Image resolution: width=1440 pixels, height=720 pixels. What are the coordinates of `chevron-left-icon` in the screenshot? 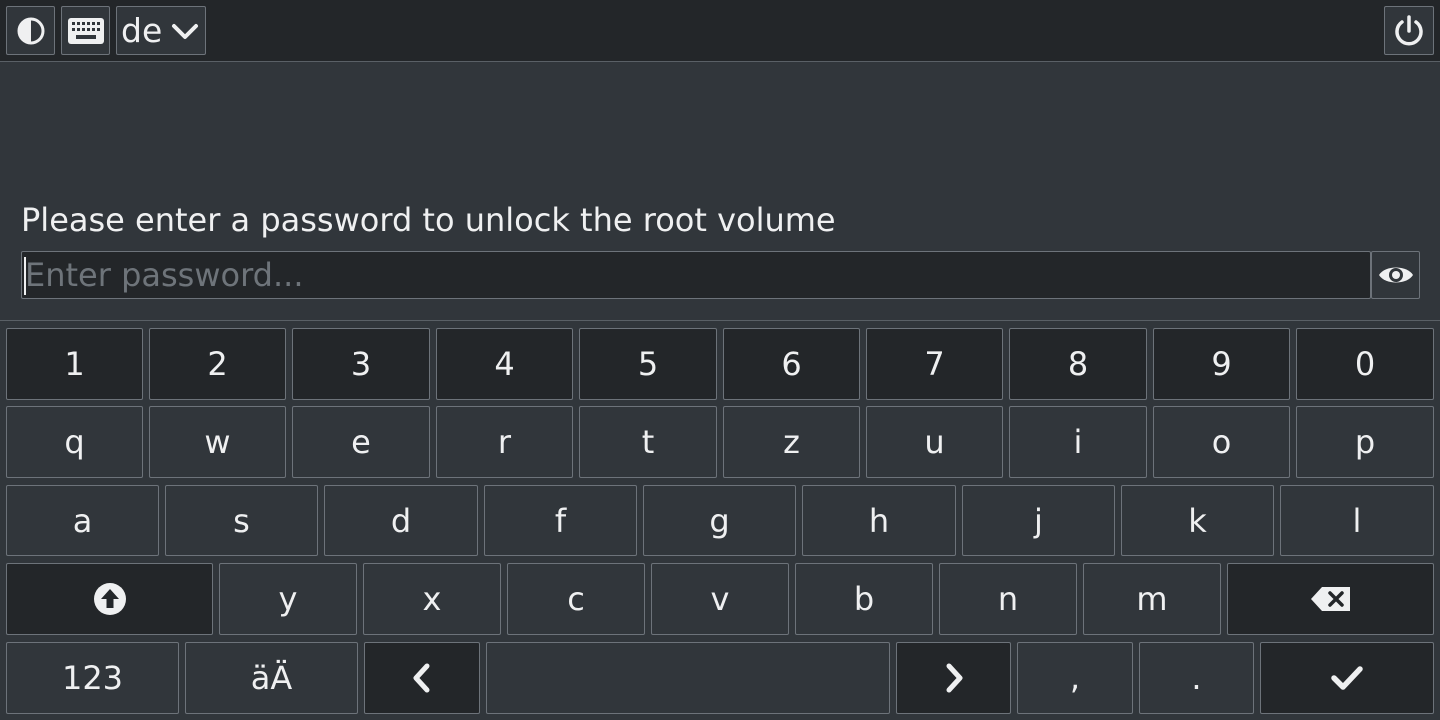 It's located at (421, 678).